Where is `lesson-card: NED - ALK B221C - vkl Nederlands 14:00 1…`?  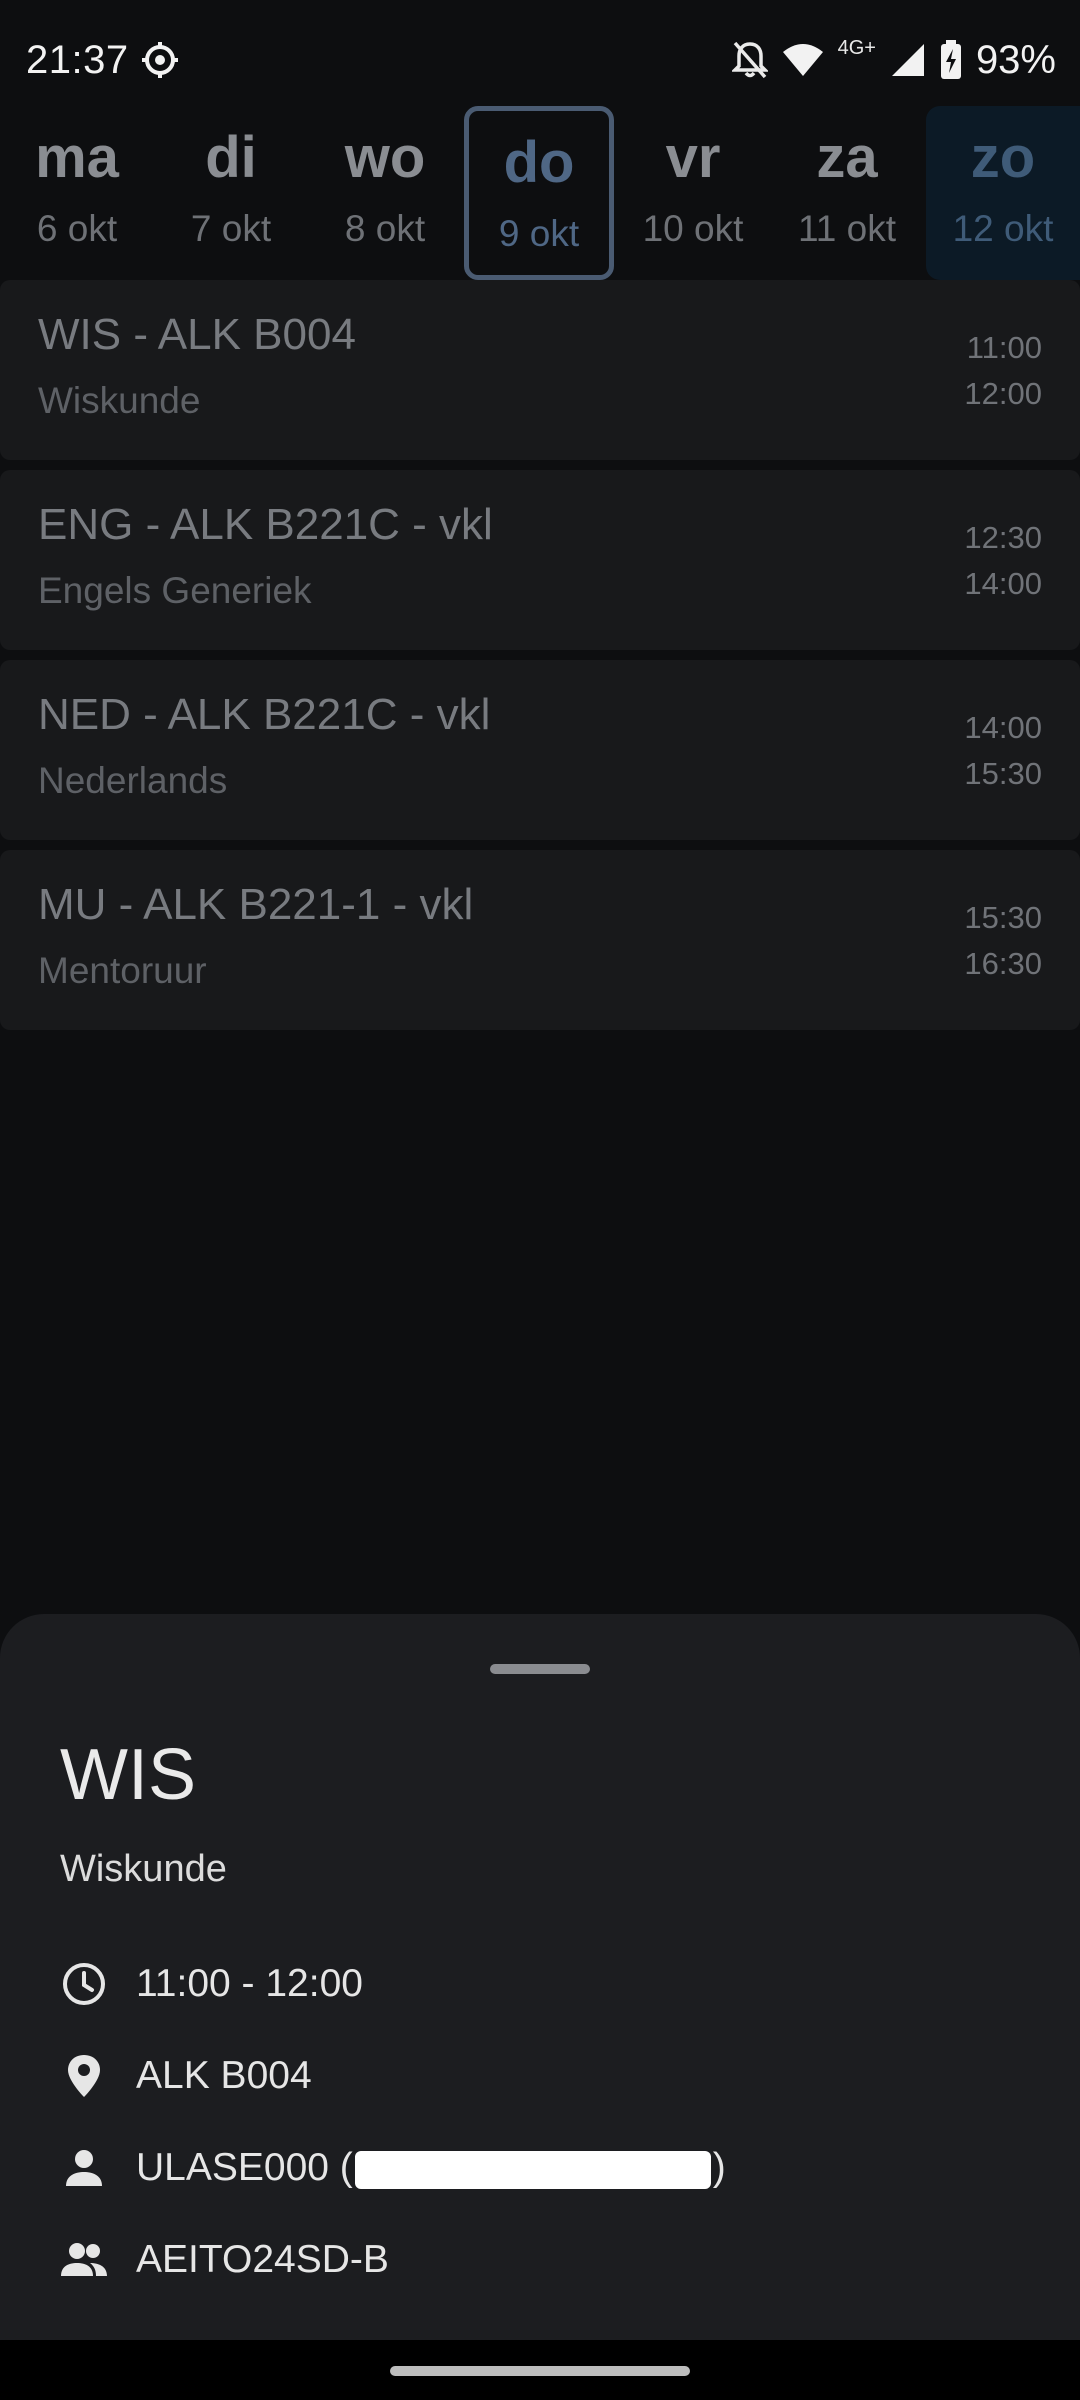
lesson-card: NED - ALK B221C - vkl Nederlands 14:00 1… is located at coordinates (540, 750).